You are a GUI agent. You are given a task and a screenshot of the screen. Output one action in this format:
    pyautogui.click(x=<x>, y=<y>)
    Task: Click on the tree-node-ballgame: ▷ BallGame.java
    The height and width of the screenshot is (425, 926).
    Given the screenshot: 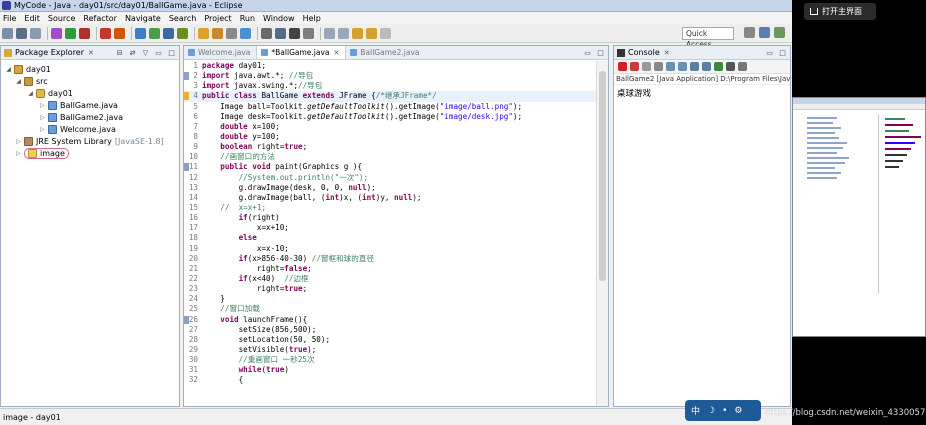 What is the action you would take?
    pyautogui.click(x=90, y=105)
    